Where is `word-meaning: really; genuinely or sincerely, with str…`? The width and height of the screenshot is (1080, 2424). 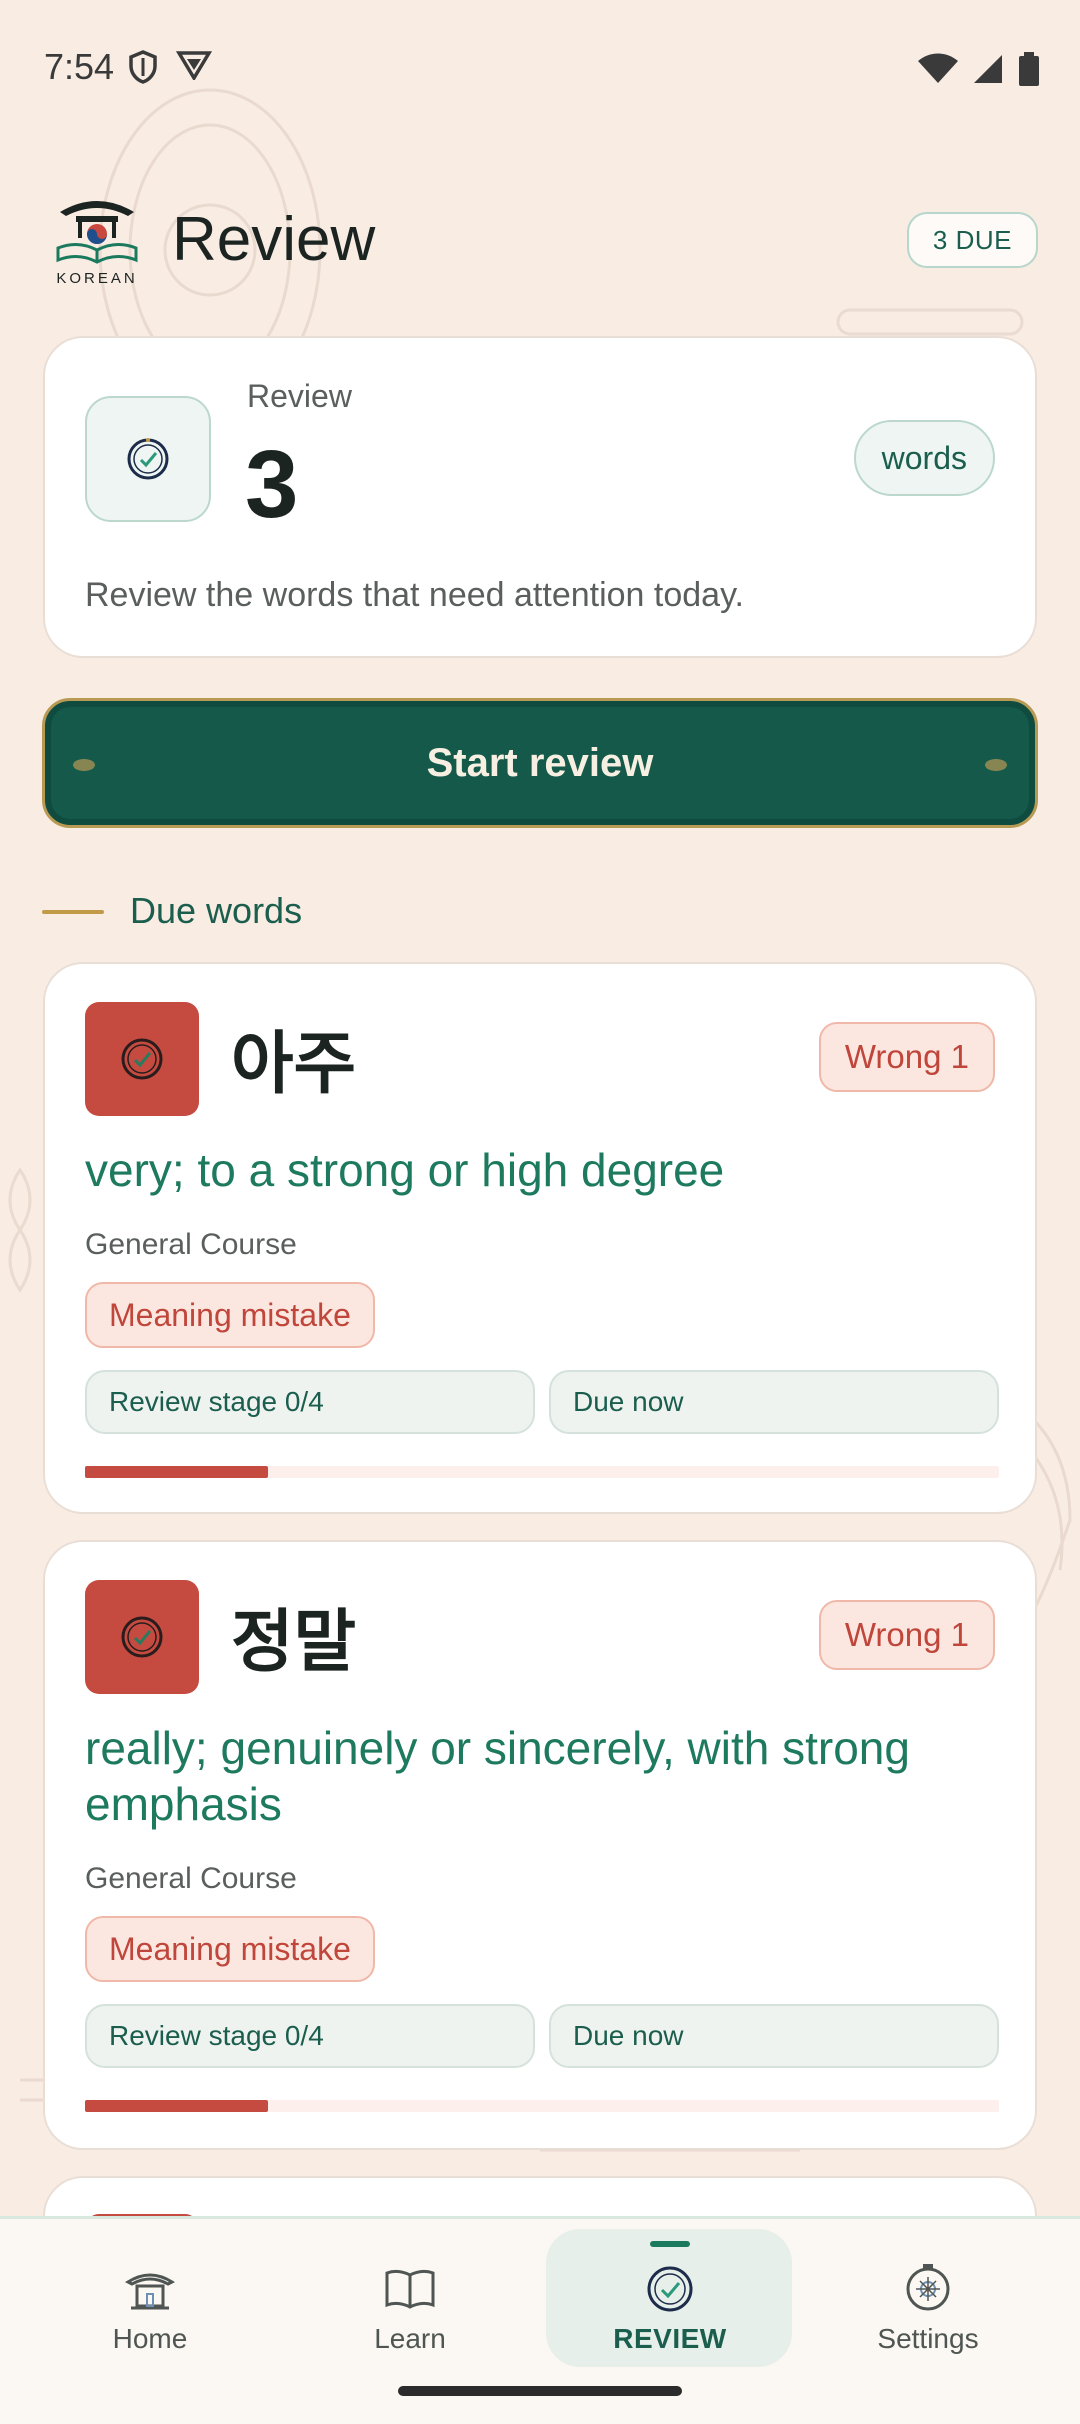
word-meaning: really; genuinely or sincerely, with str… is located at coordinates (497, 1776).